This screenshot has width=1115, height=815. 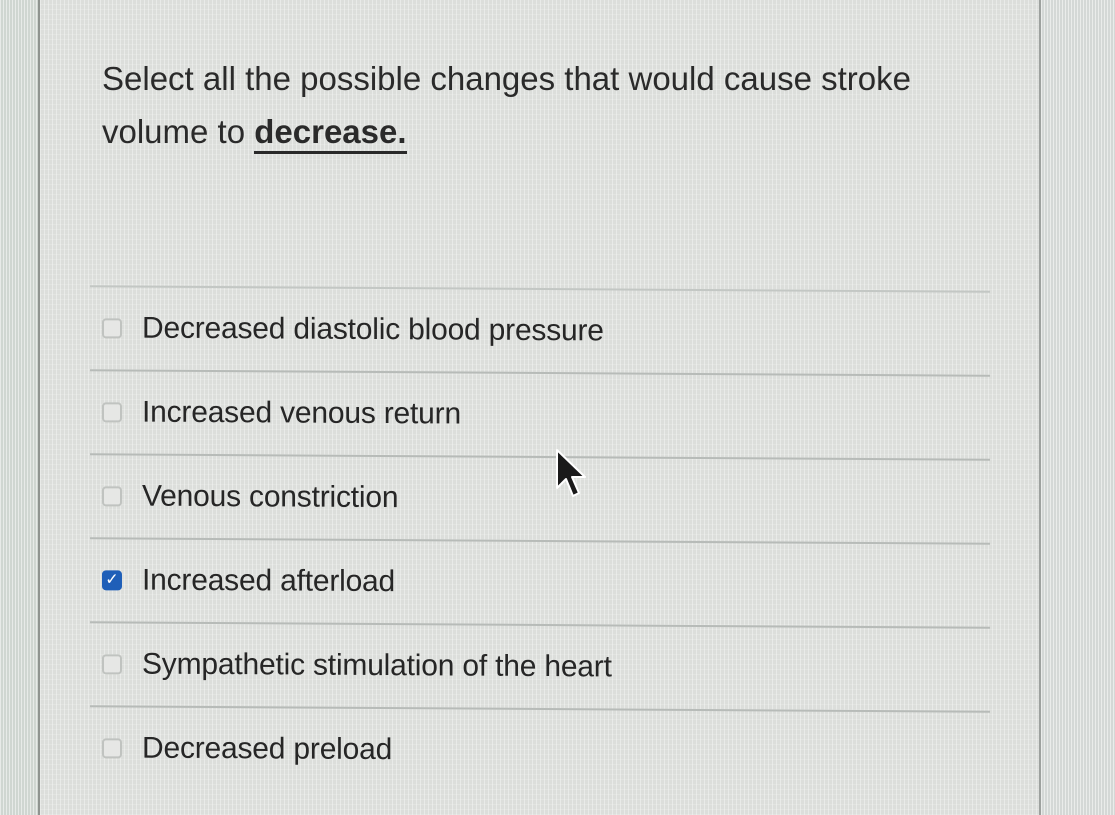 I want to click on option-label: Venous constriction, so click(x=270, y=497).